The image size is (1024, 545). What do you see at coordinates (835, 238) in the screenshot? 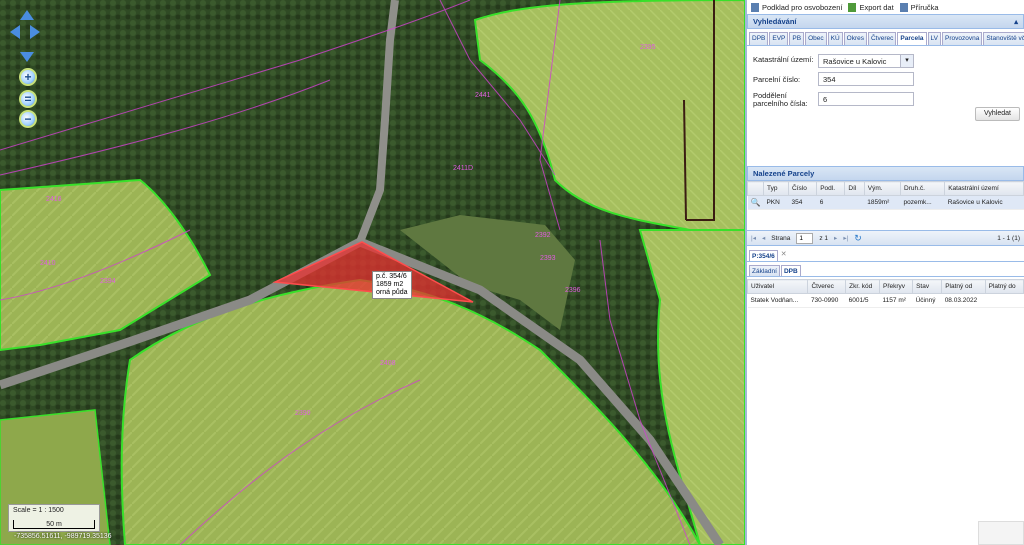
I see `next-page-icon: ▸` at bounding box center [835, 238].